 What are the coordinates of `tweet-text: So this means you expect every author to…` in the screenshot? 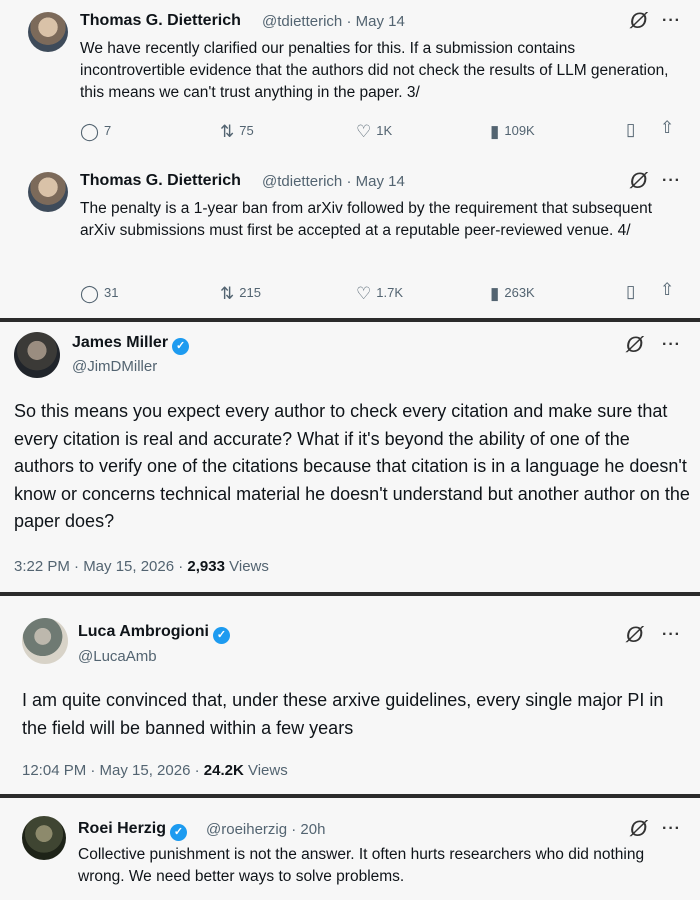 It's located at (352, 466).